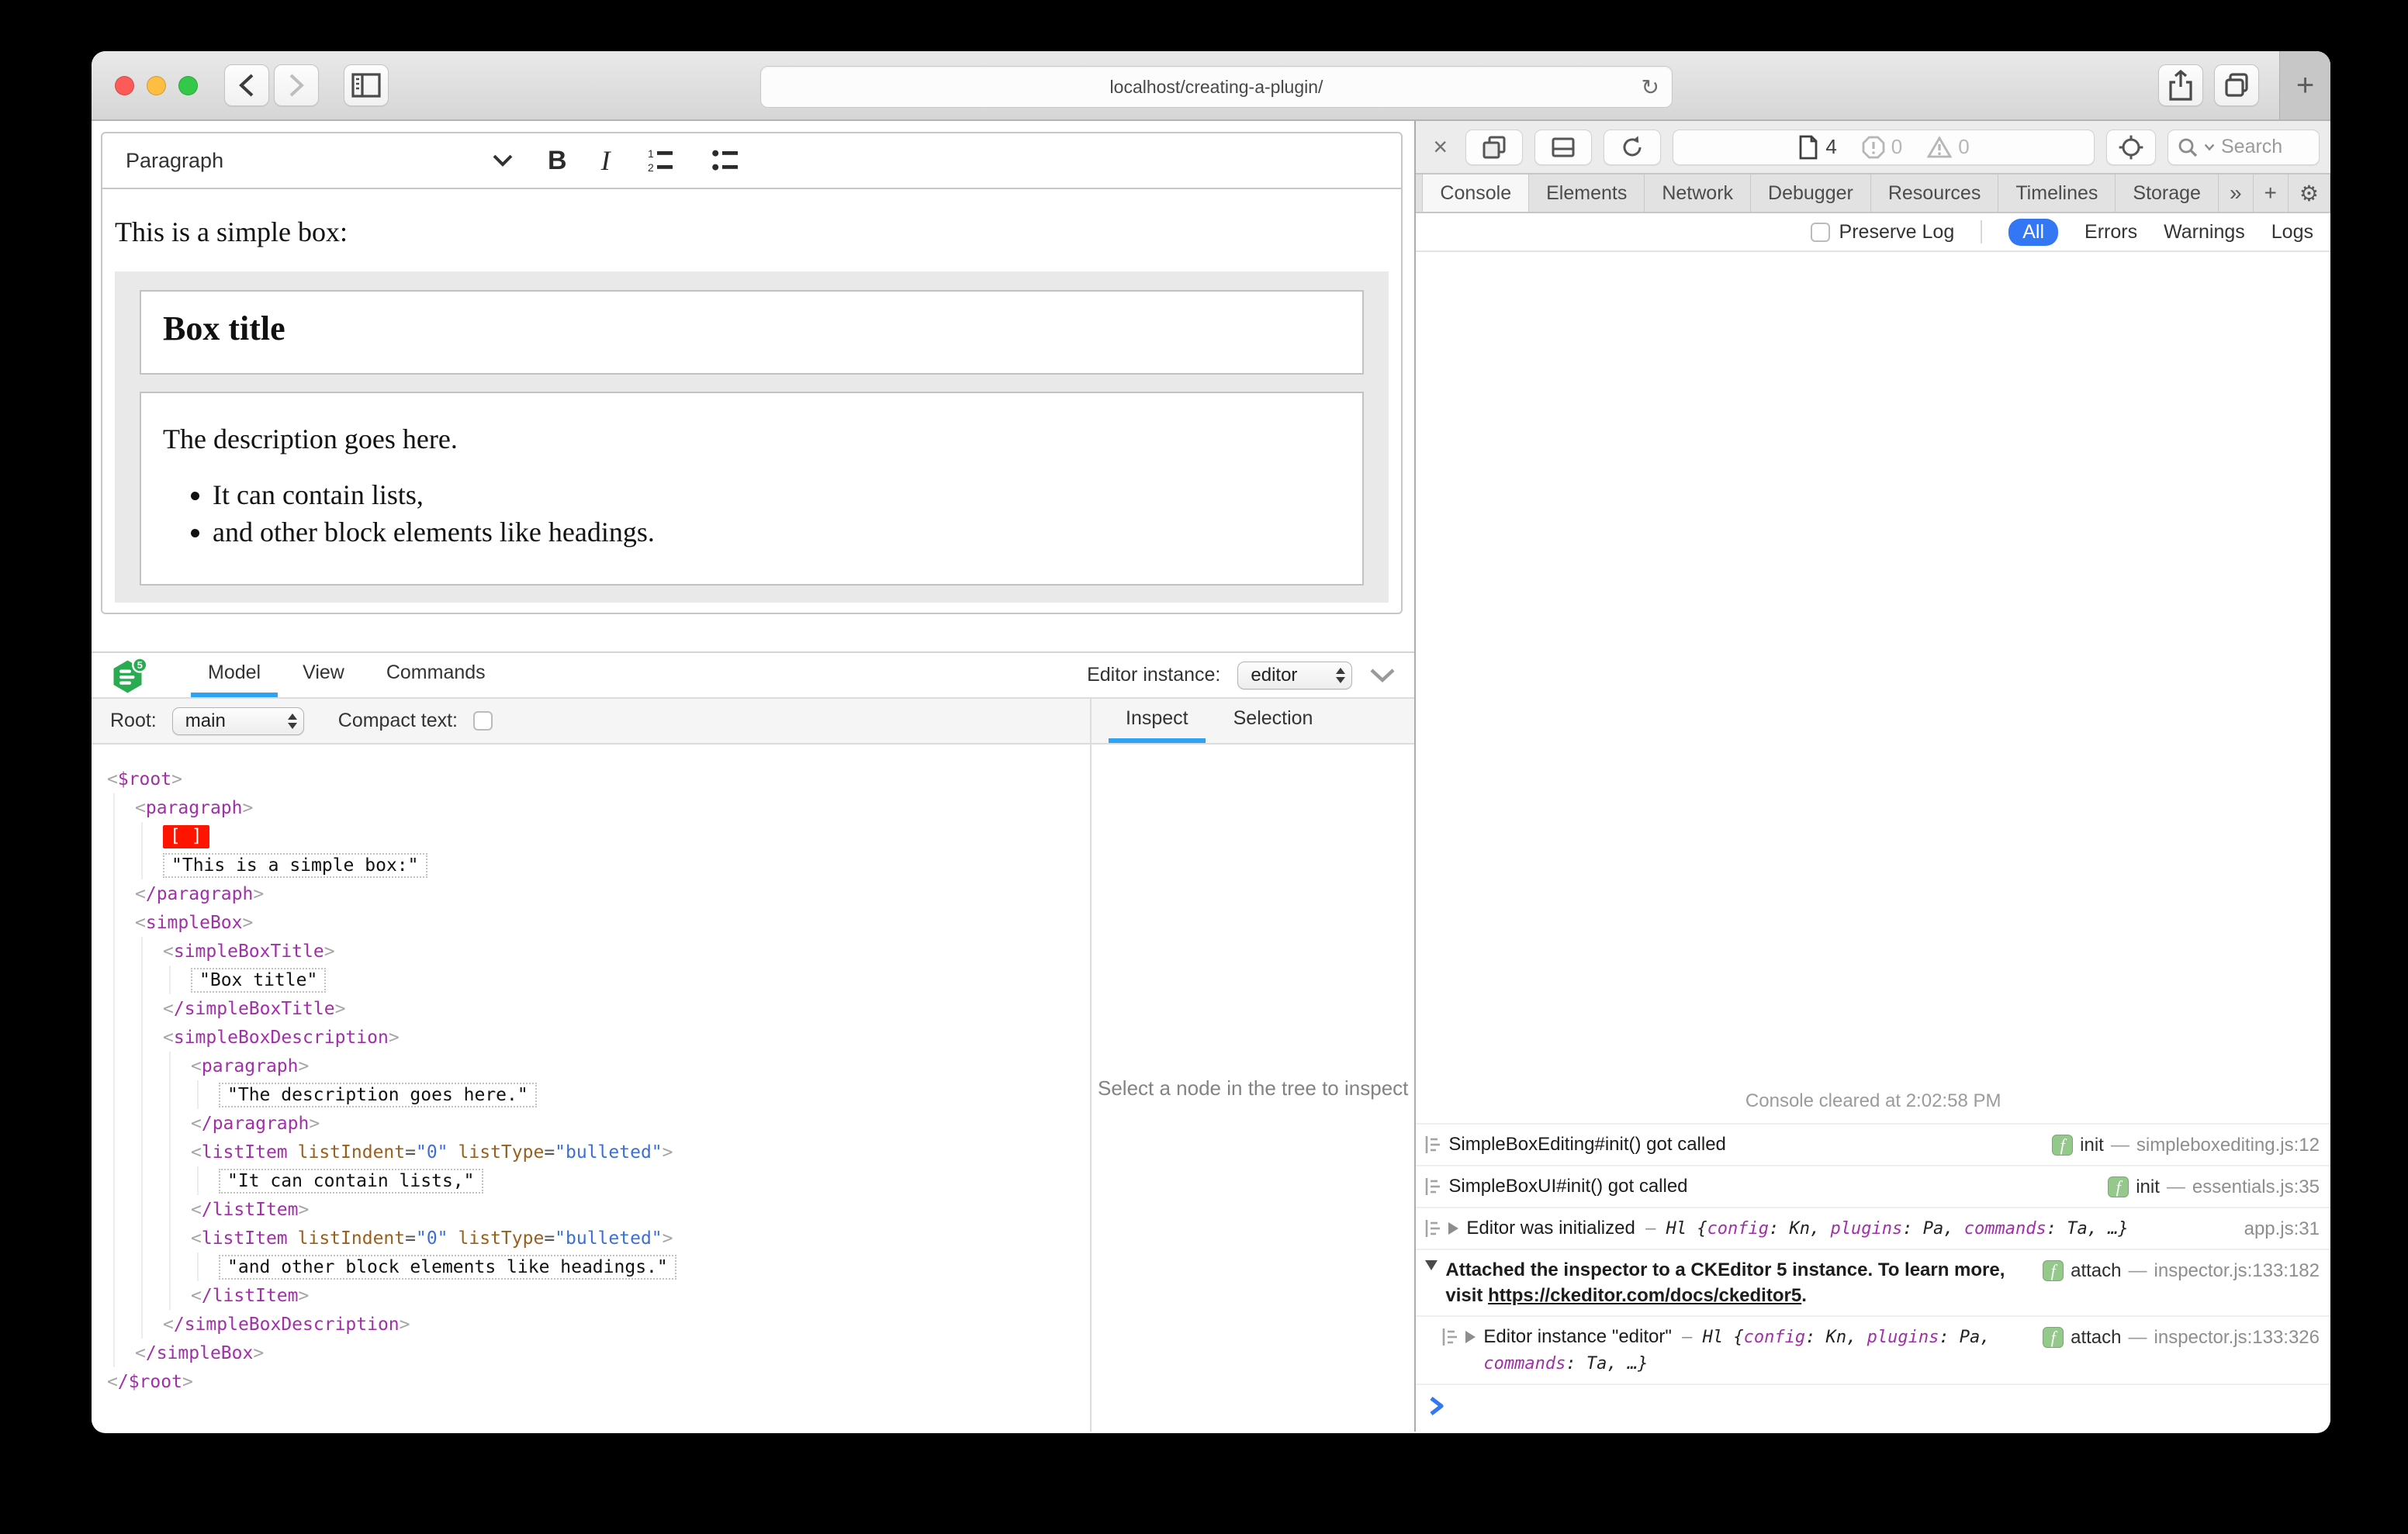 Image resolution: width=2408 pixels, height=1534 pixels. I want to click on tree-tag: simpleBox, so click(194, 923).